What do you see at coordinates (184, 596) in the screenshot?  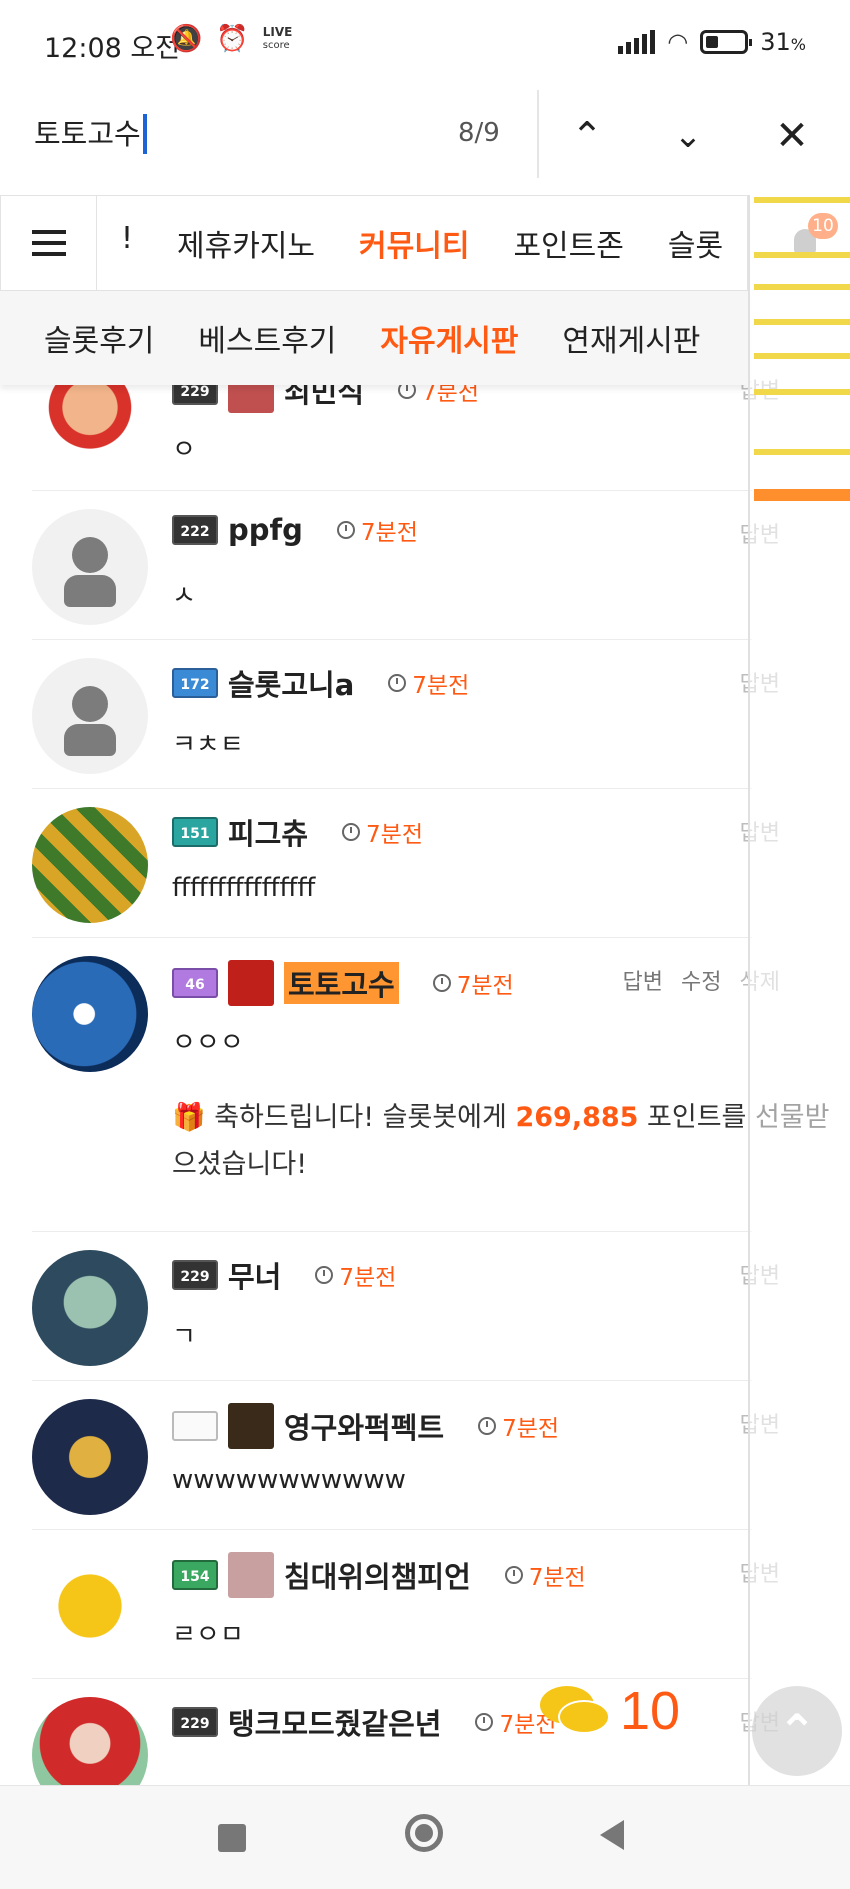 I see `comment-text: ㅅ` at bounding box center [184, 596].